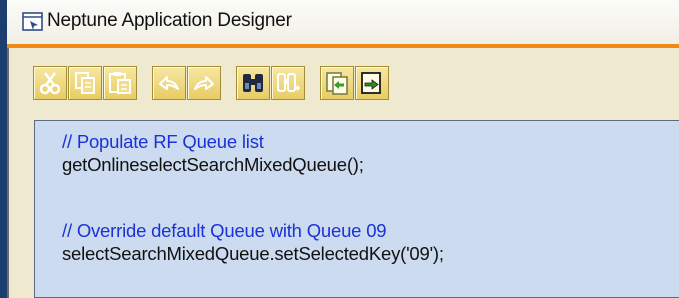 This screenshot has height=298, width=679. I want to click on export-button, so click(372, 83).